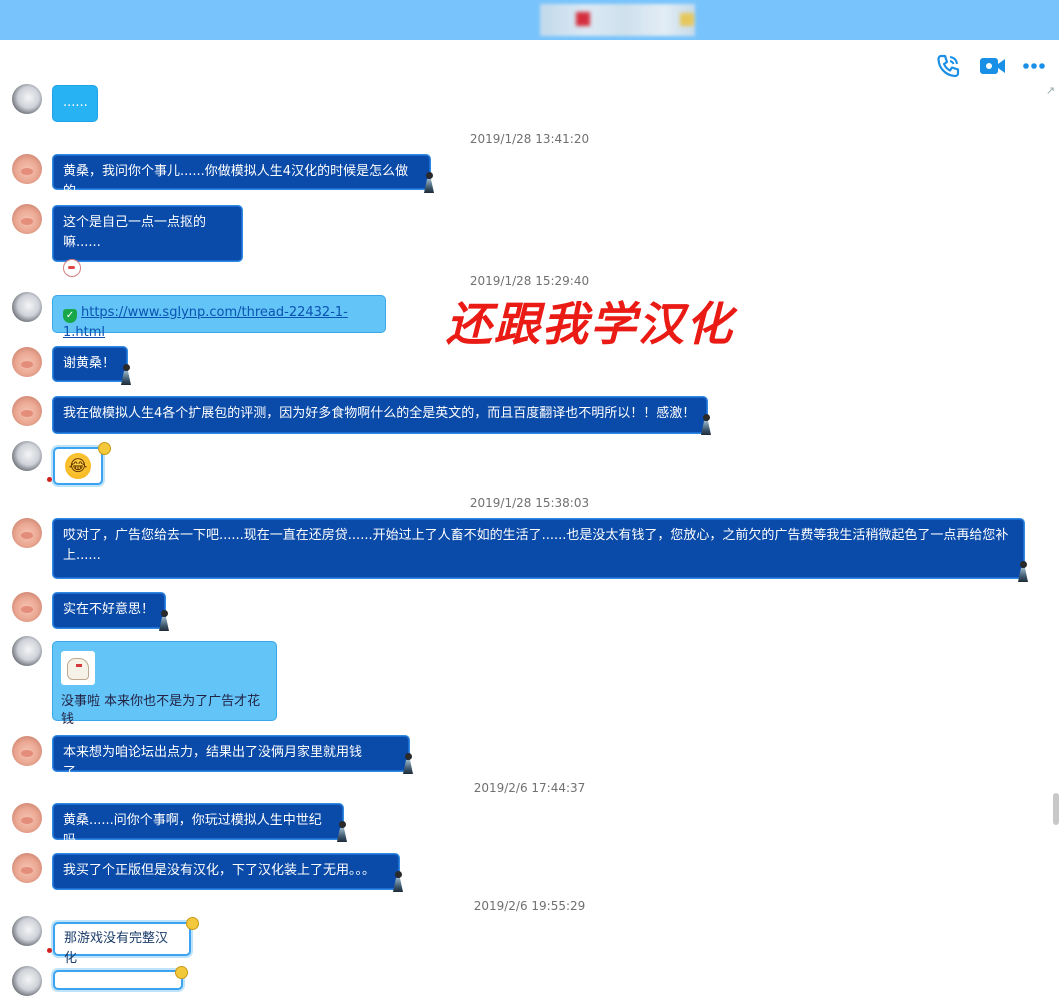  I want to click on annotation-overlay: 还跟我学汉化, so click(590, 324).